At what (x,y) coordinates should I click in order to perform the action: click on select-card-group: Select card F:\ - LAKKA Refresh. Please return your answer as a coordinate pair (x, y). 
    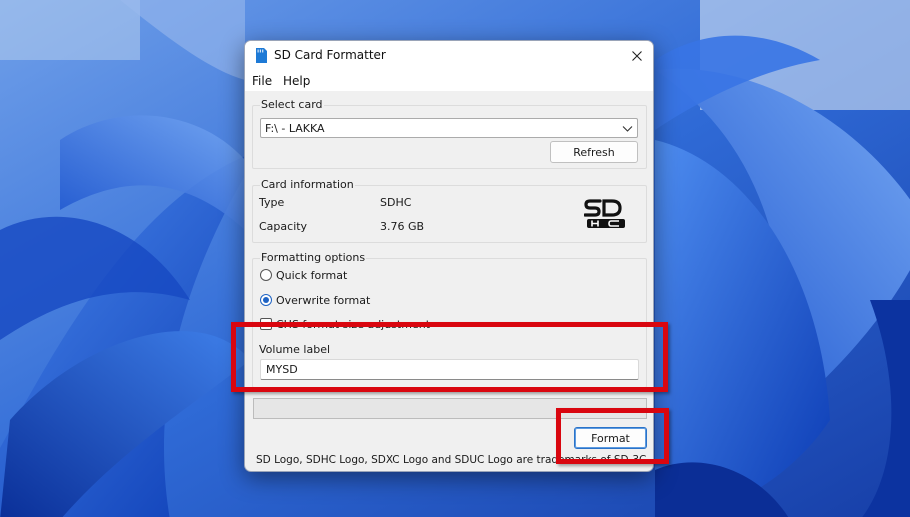
    Looking at the image, I should click on (449, 133).